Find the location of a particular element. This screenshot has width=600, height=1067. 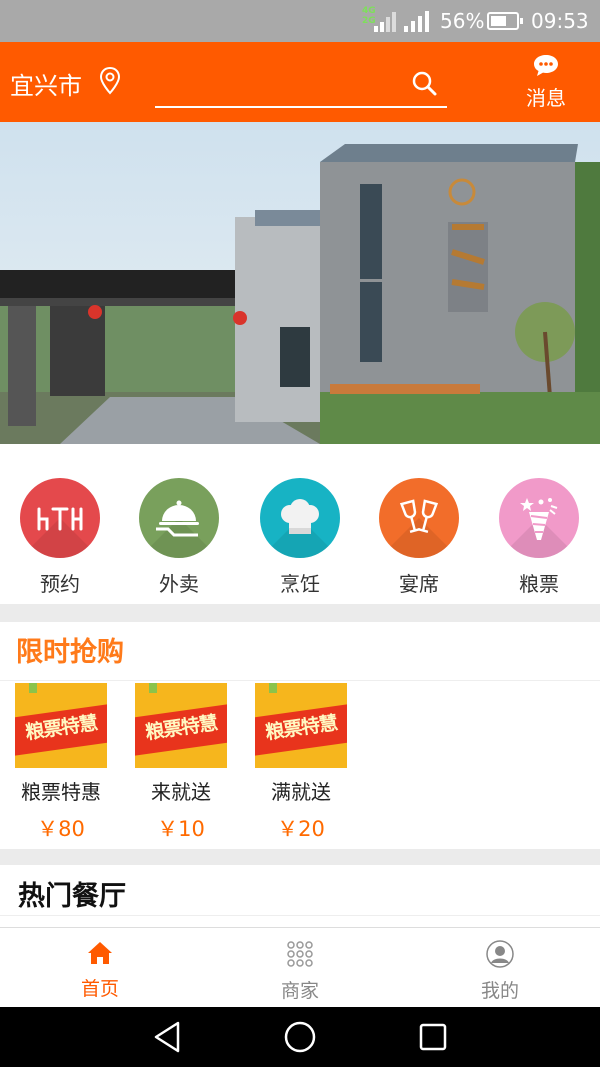

chat-bubble-icon is located at coordinates (546, 65).